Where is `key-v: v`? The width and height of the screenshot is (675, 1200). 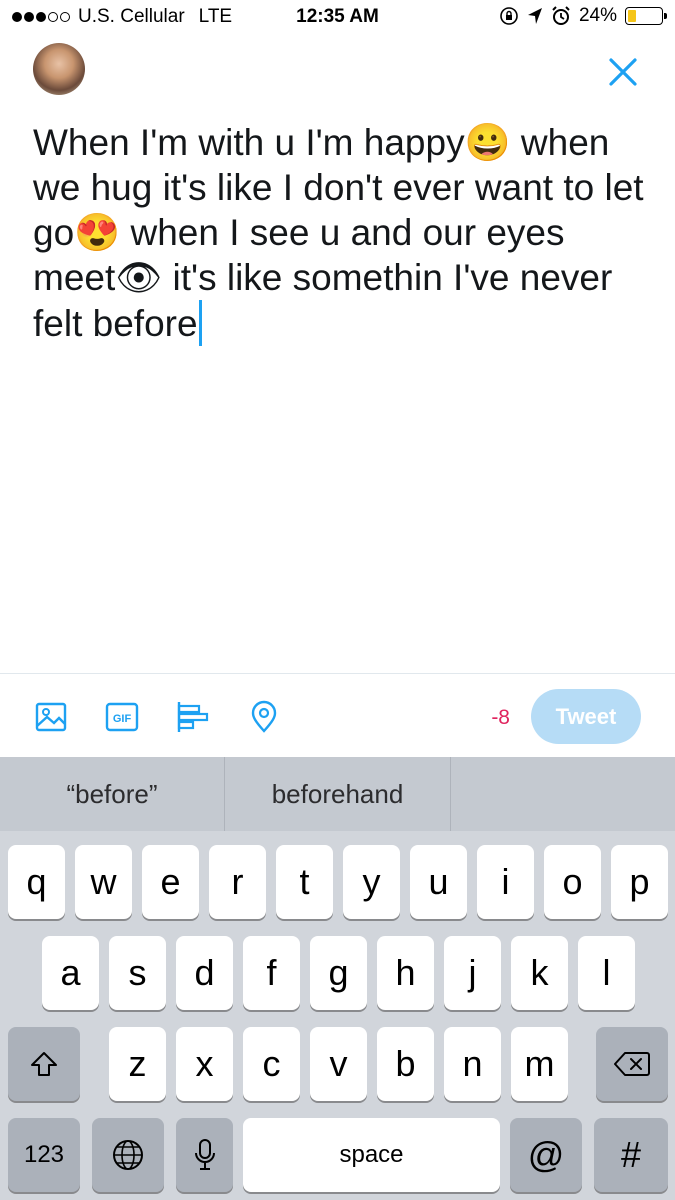
key-v: v is located at coordinates (338, 1064).